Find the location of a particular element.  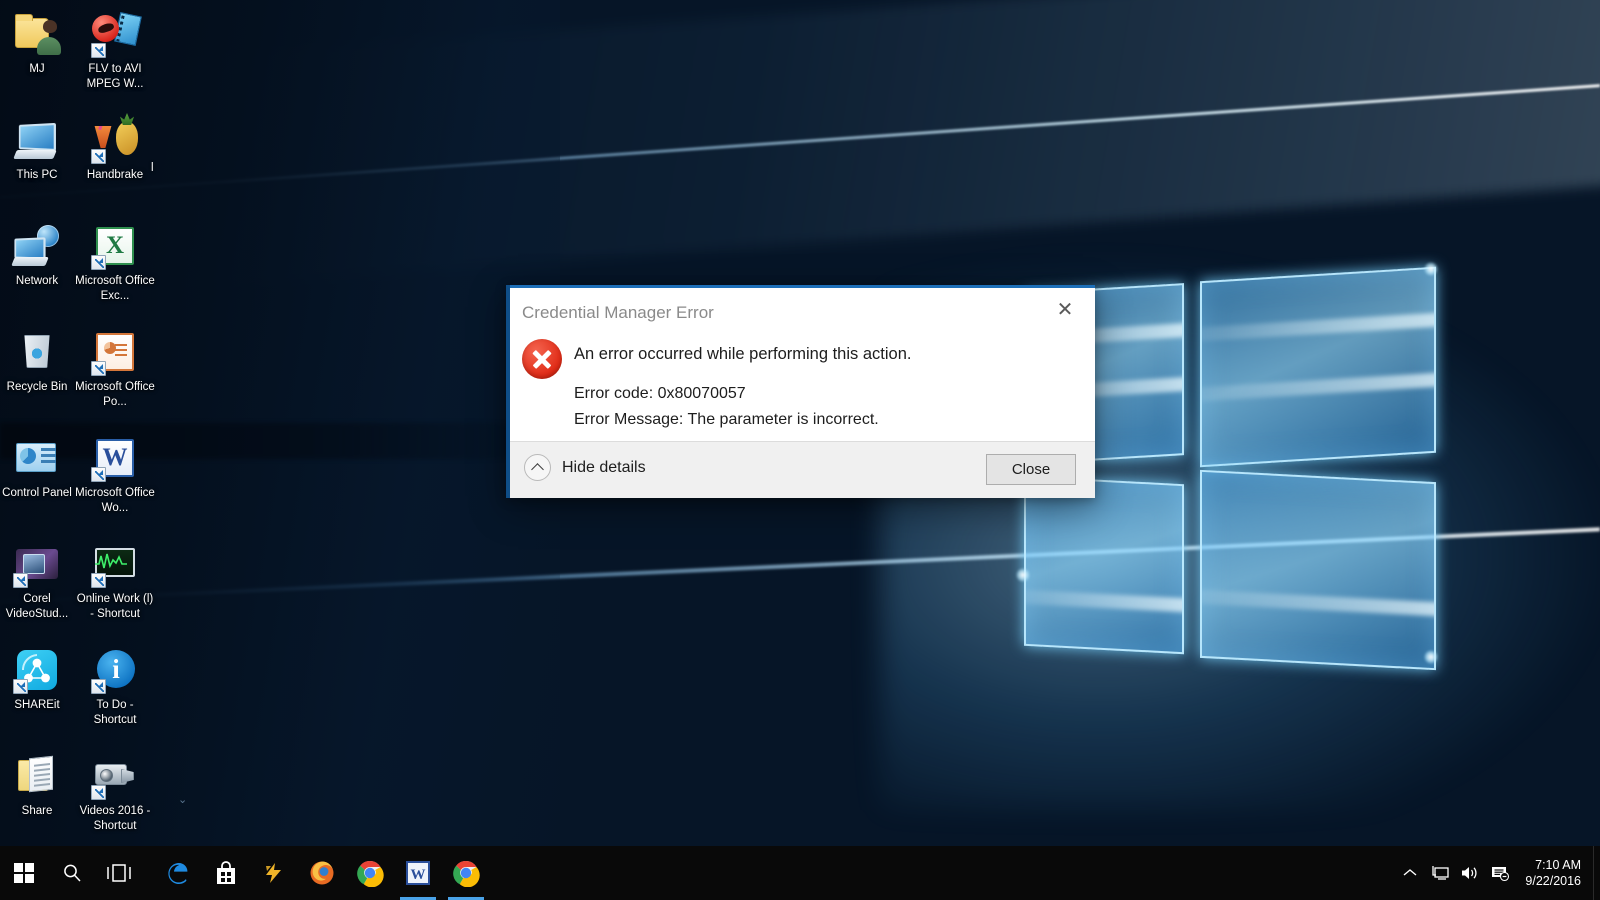

taskbar-app-firefox is located at coordinates (322, 873).